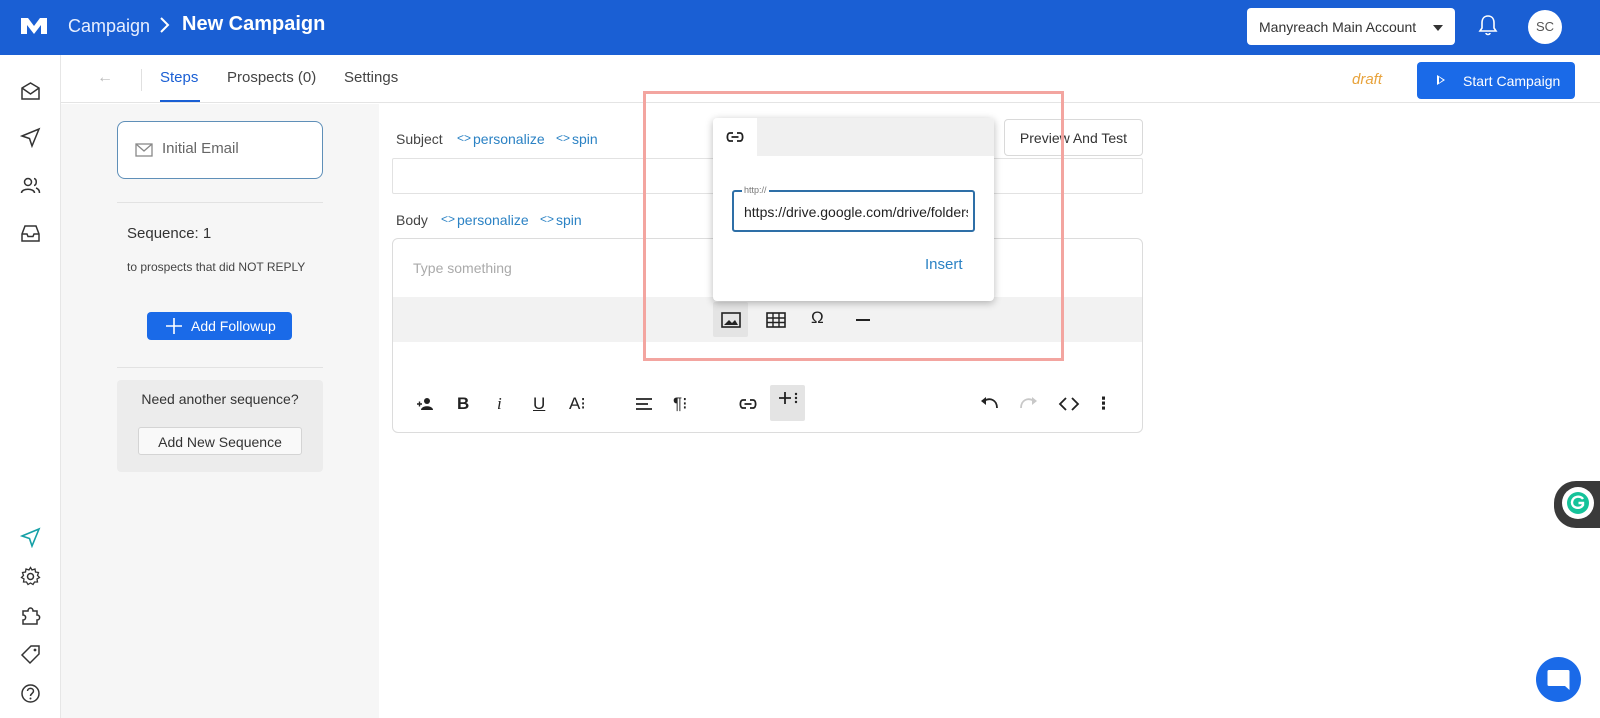 This screenshot has width=1600, height=718. What do you see at coordinates (30, 576) in the screenshot?
I see `gear-icon` at bounding box center [30, 576].